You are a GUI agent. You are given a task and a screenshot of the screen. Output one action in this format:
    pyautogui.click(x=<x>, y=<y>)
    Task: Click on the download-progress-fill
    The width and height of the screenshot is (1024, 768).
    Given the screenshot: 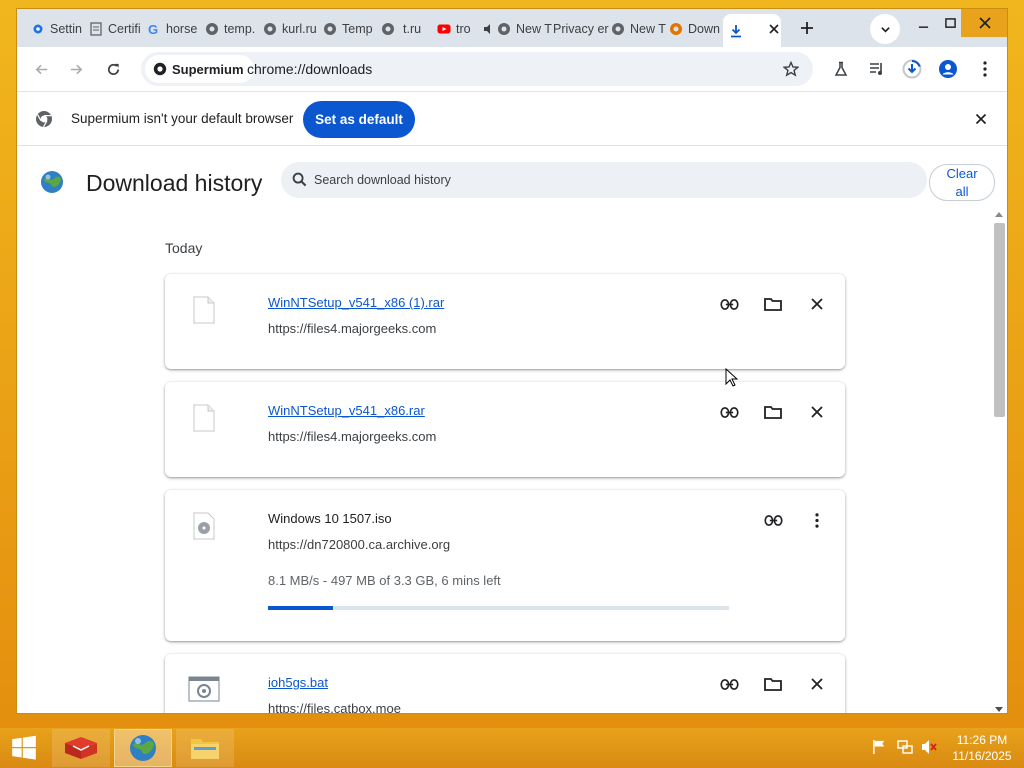 What is the action you would take?
    pyautogui.click(x=300, y=608)
    